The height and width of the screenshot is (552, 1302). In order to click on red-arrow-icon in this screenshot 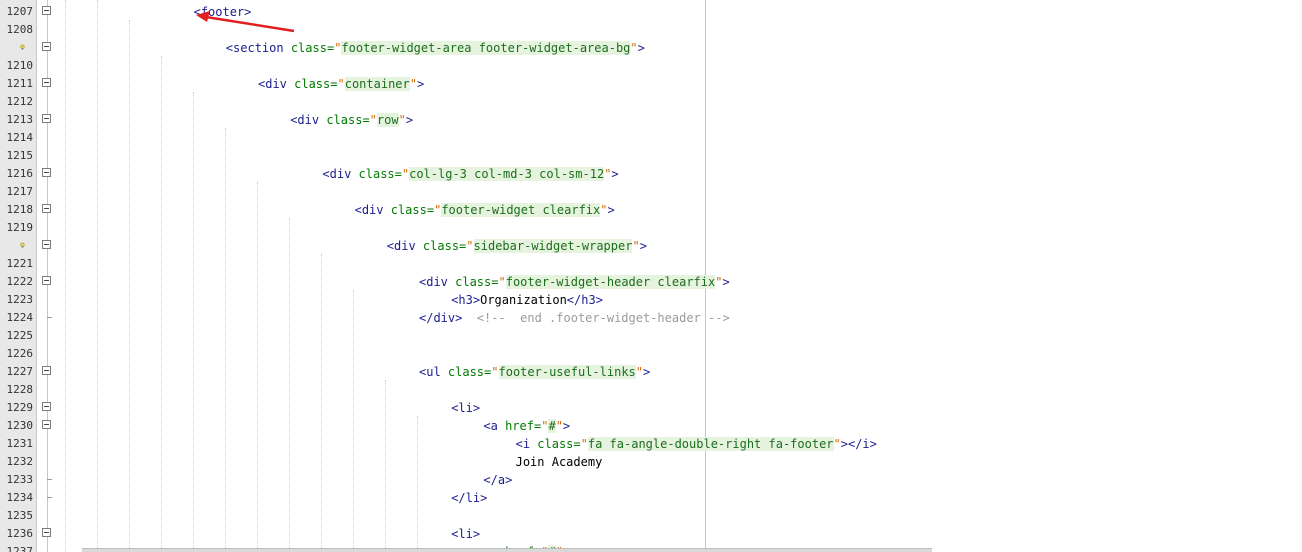, I will do `click(245, 22)`.